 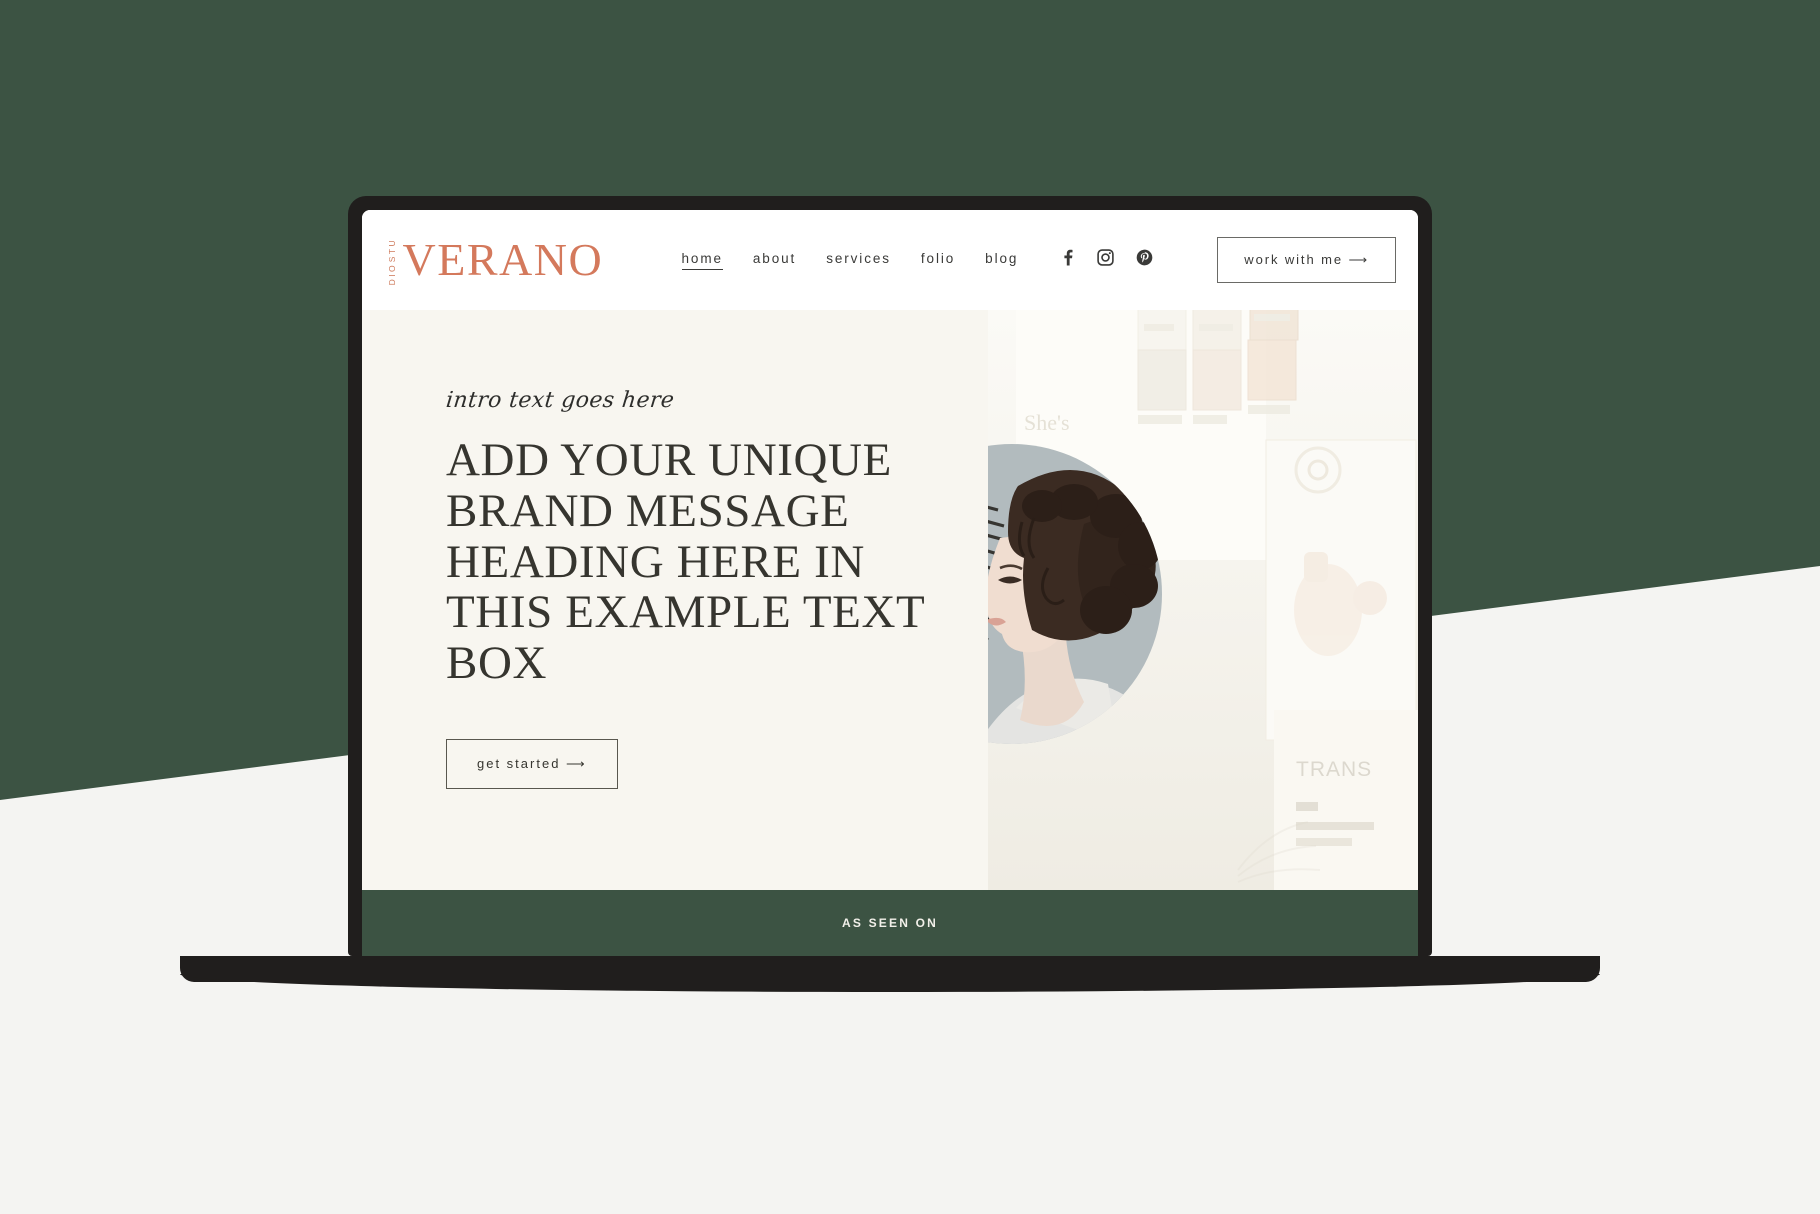 I want to click on svg-text: TRANS, so click(x=1334, y=769).